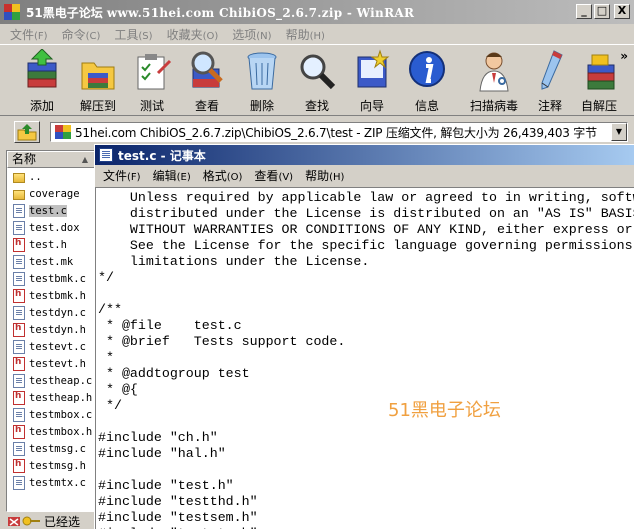  What do you see at coordinates (372, 82) in the screenshot?
I see `wizard-button: 向导` at bounding box center [372, 82].